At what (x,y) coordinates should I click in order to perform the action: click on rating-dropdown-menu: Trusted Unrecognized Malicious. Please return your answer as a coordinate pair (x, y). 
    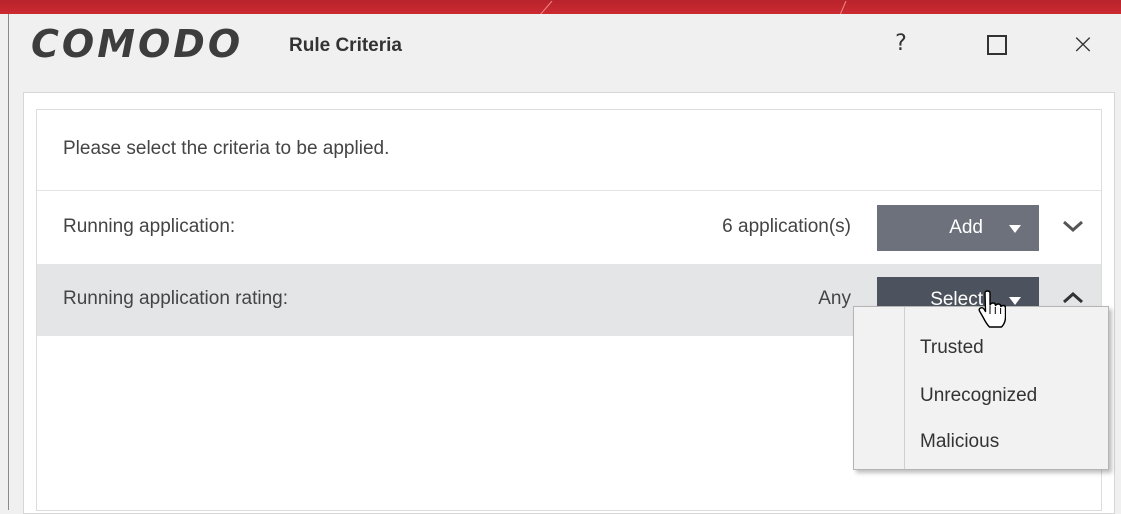
    Looking at the image, I should click on (981, 388).